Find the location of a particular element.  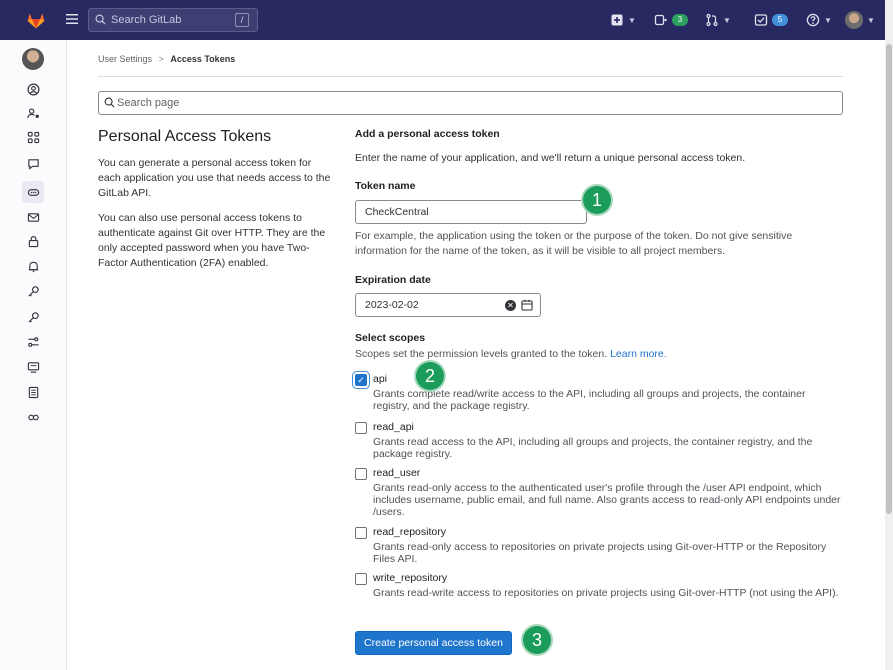

todos-button: 5 is located at coordinates (771, 20).